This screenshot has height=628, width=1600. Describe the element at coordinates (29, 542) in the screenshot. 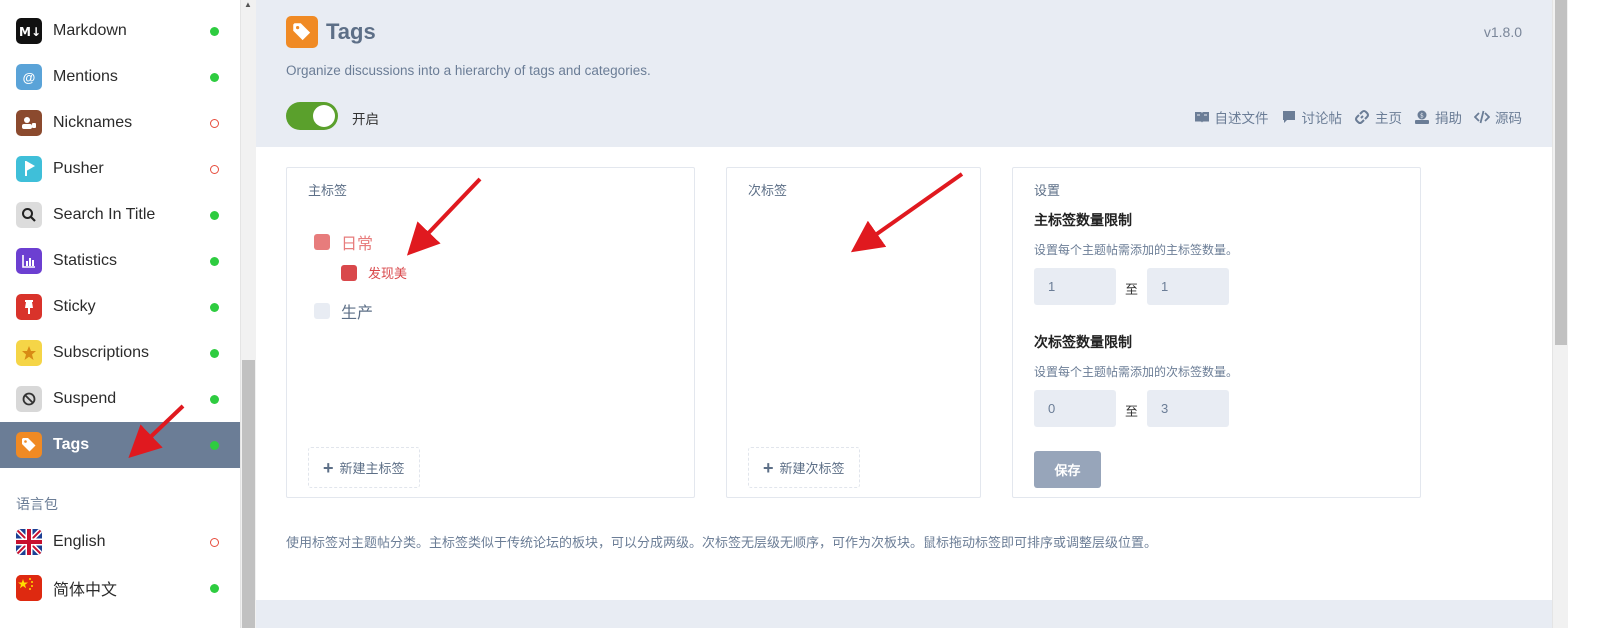

I see `uk-flag-icon` at that location.